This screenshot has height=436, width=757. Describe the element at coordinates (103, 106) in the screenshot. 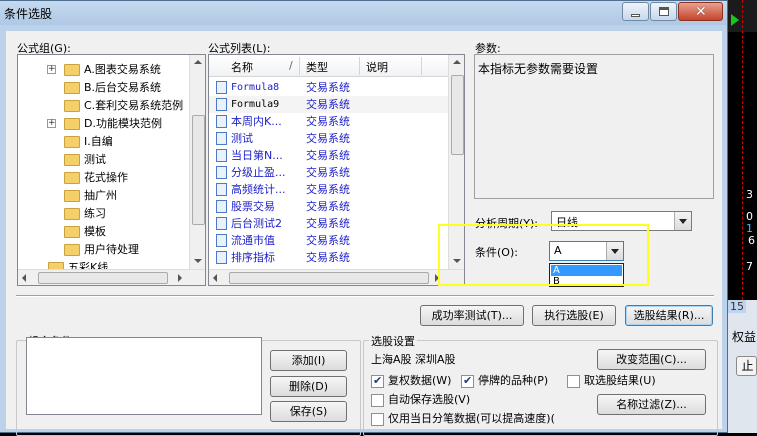

I see `tree-item: C.套利交易系统范例` at that location.